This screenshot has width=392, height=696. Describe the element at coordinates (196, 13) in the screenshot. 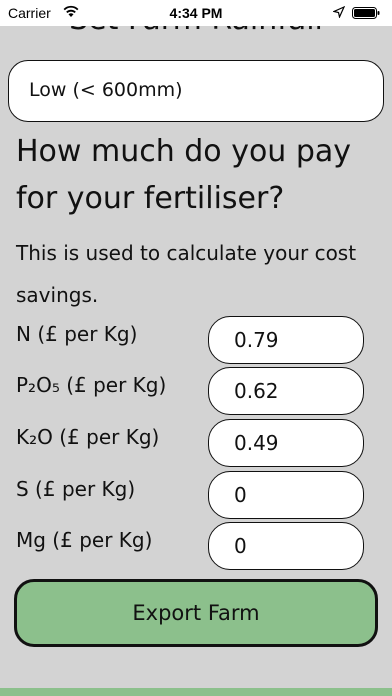

I see `status-bar: Carrier 4:34 PM` at that location.